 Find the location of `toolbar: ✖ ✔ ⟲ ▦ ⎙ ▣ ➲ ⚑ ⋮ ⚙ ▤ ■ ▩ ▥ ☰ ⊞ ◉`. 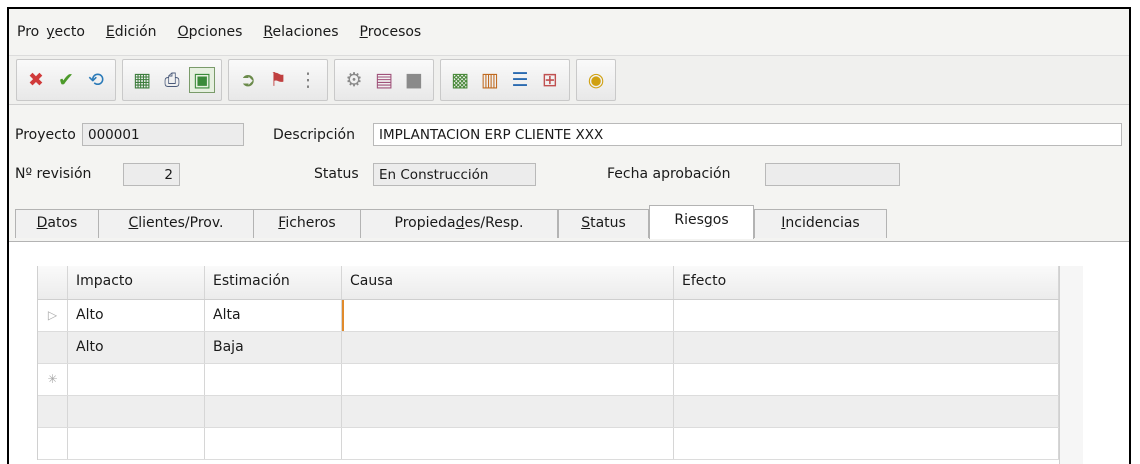

toolbar: ✖ ✔ ⟲ ▦ ⎙ ▣ ➲ ⚑ ⋮ ⚙ ▤ ■ ▩ ▥ ☰ ⊞ ◉ is located at coordinates (569, 80).